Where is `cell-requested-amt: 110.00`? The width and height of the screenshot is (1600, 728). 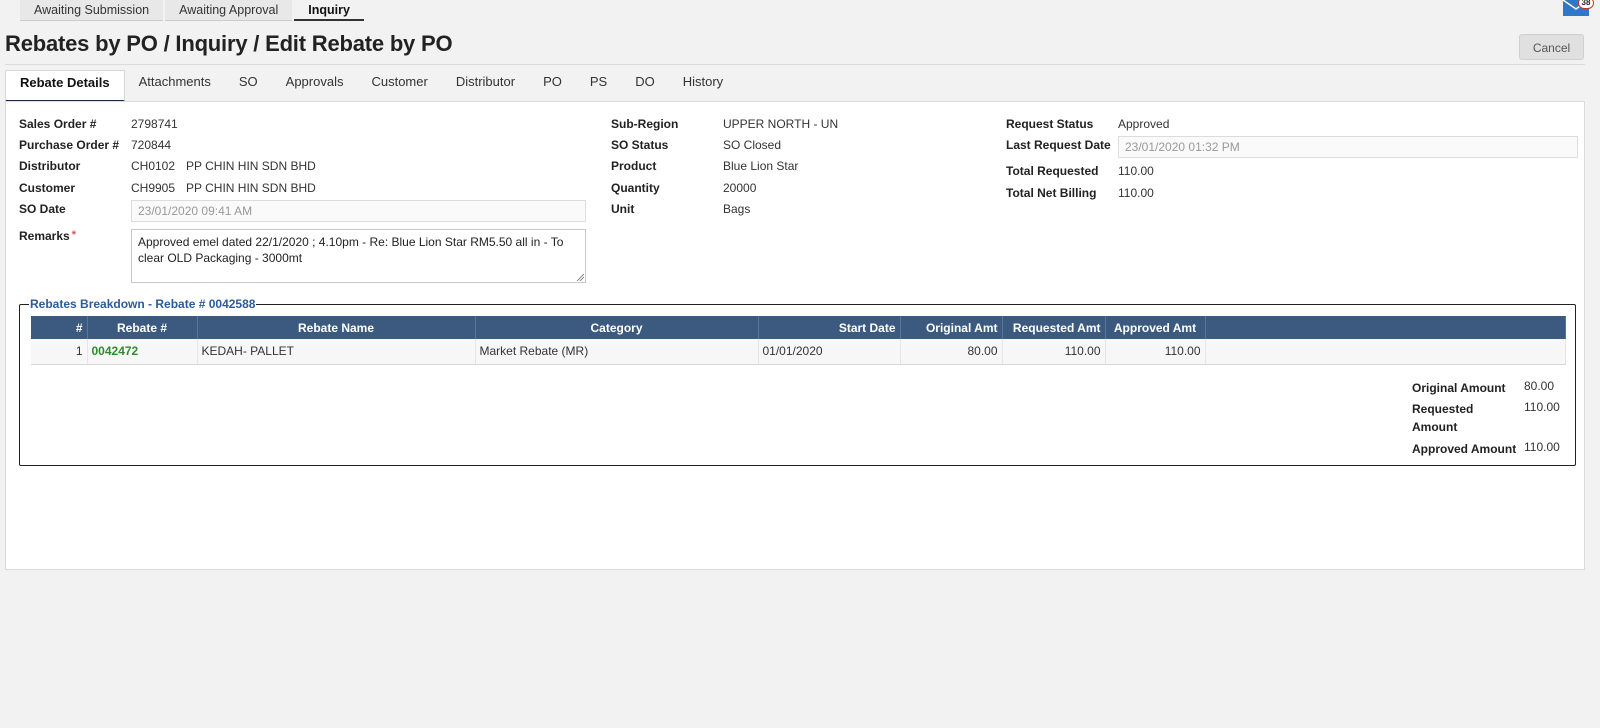 cell-requested-amt: 110.00 is located at coordinates (1054, 352).